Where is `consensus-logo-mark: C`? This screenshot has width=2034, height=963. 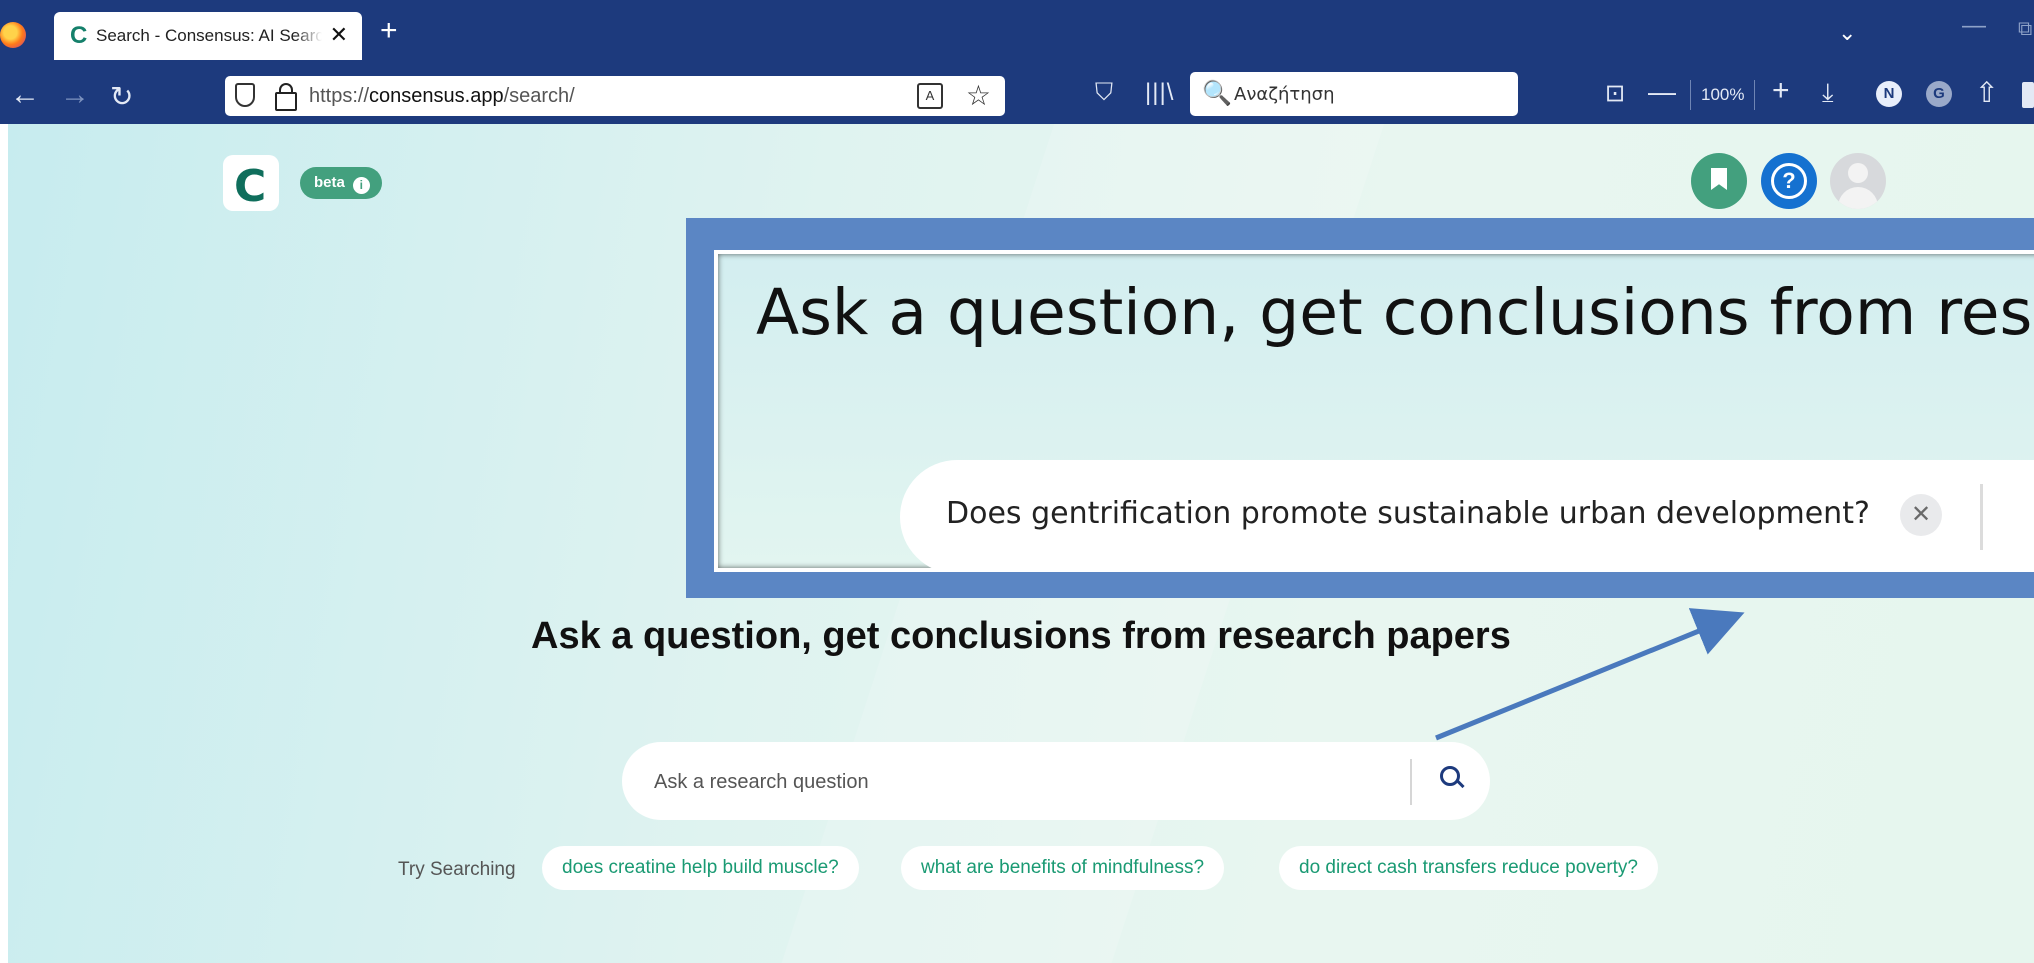
consensus-logo-mark: C is located at coordinates (250, 186).